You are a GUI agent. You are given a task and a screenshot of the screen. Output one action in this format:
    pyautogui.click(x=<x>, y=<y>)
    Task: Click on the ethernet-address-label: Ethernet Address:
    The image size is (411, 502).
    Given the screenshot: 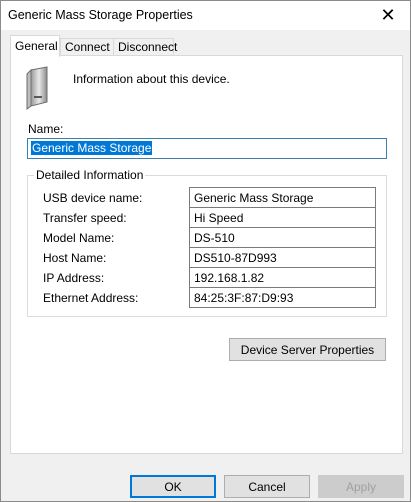 What is the action you would take?
    pyautogui.click(x=91, y=298)
    